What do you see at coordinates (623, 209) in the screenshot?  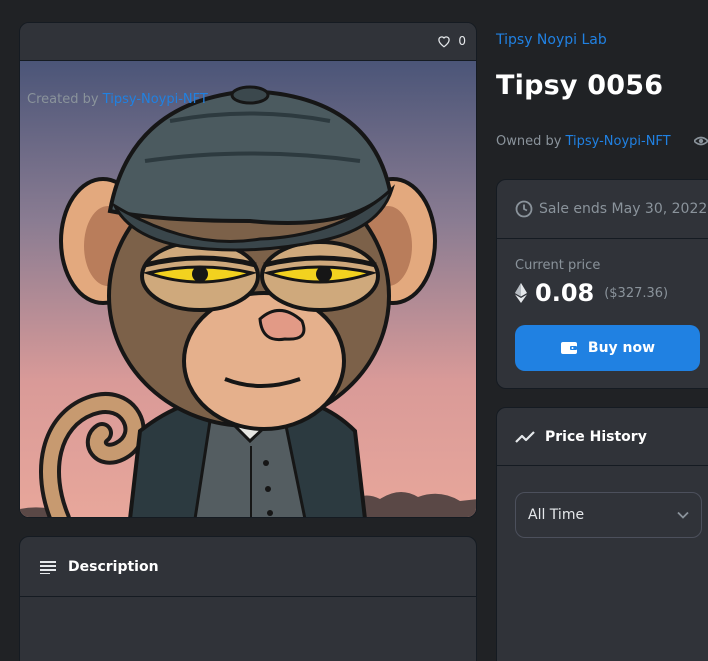 I see `sale-ends-text: Sale ends May 30, 2022` at bounding box center [623, 209].